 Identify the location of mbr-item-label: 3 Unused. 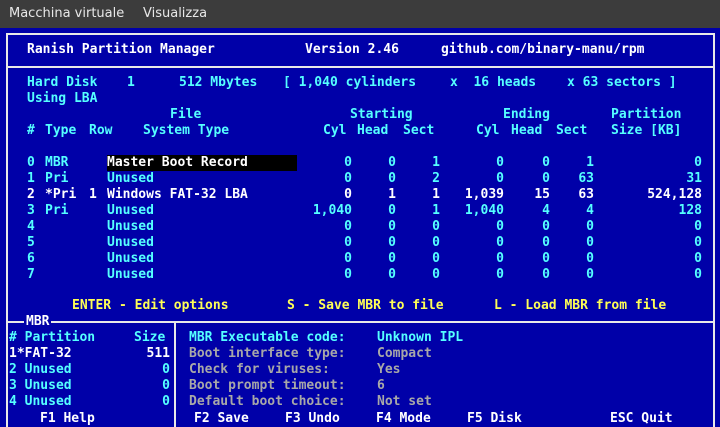
(40, 385).